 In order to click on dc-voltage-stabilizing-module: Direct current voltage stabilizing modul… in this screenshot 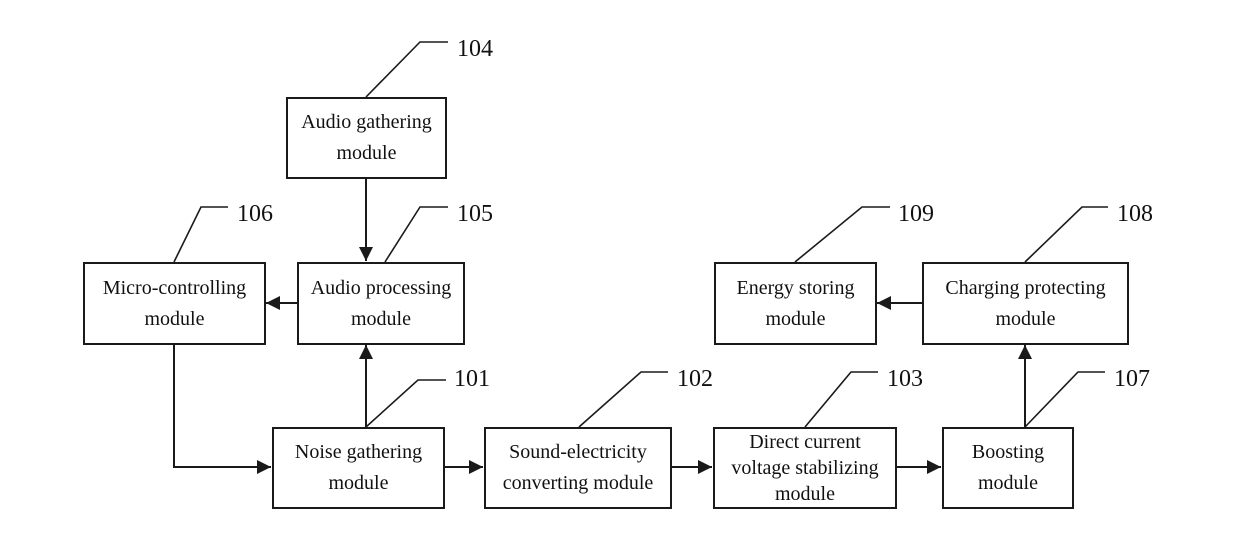, I will do `click(805, 468)`.